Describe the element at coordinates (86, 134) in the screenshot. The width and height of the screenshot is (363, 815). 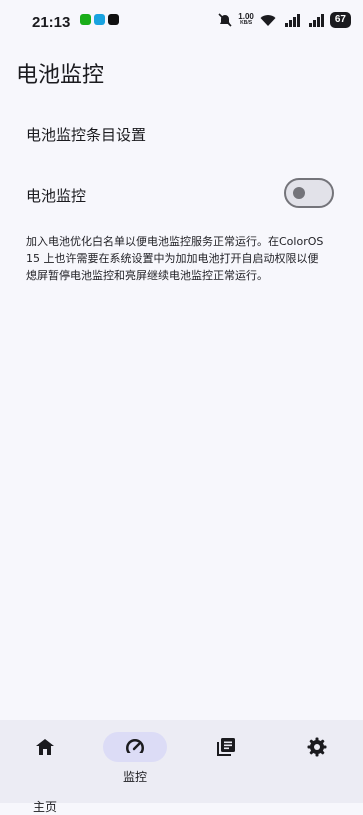
I see `battery-monitor-entry-settings: 电池监控条目设置` at that location.